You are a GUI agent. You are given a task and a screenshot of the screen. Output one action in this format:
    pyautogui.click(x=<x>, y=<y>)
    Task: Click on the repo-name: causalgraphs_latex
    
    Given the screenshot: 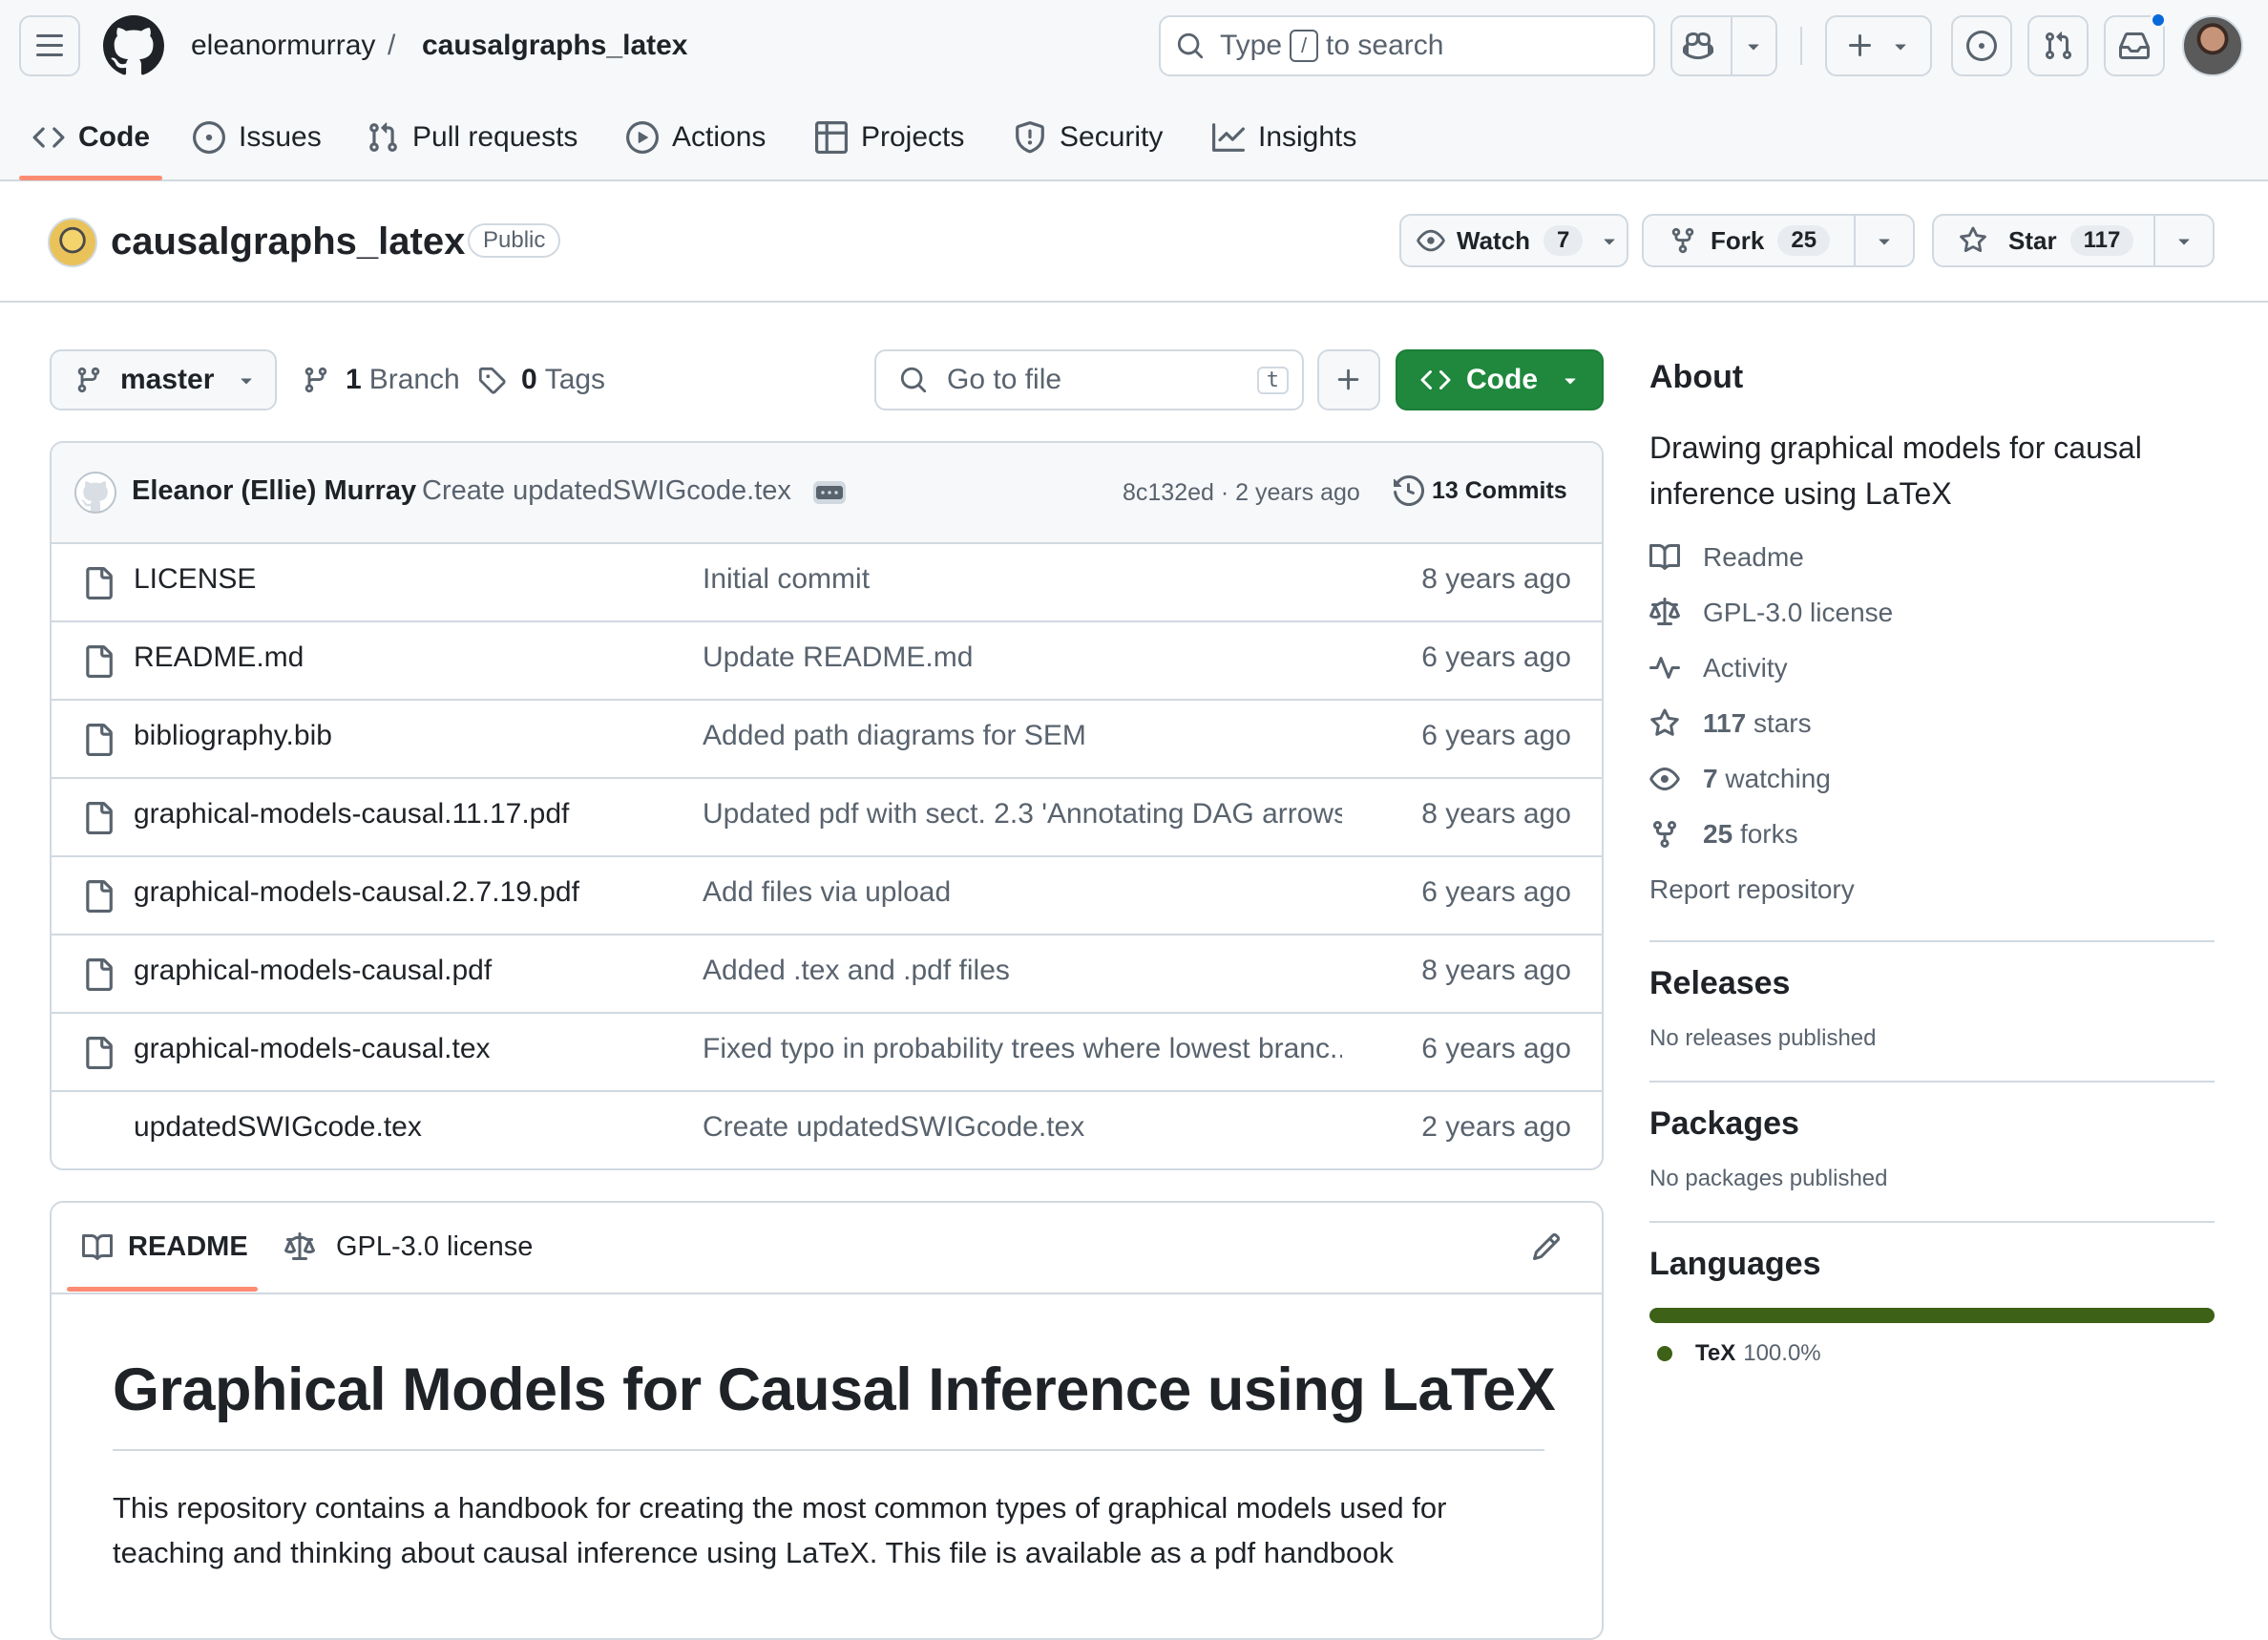 What is the action you would take?
    pyautogui.click(x=288, y=241)
    